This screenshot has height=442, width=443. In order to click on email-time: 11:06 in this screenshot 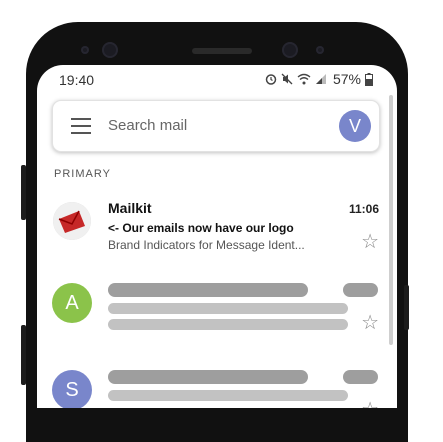, I will do `click(363, 209)`.